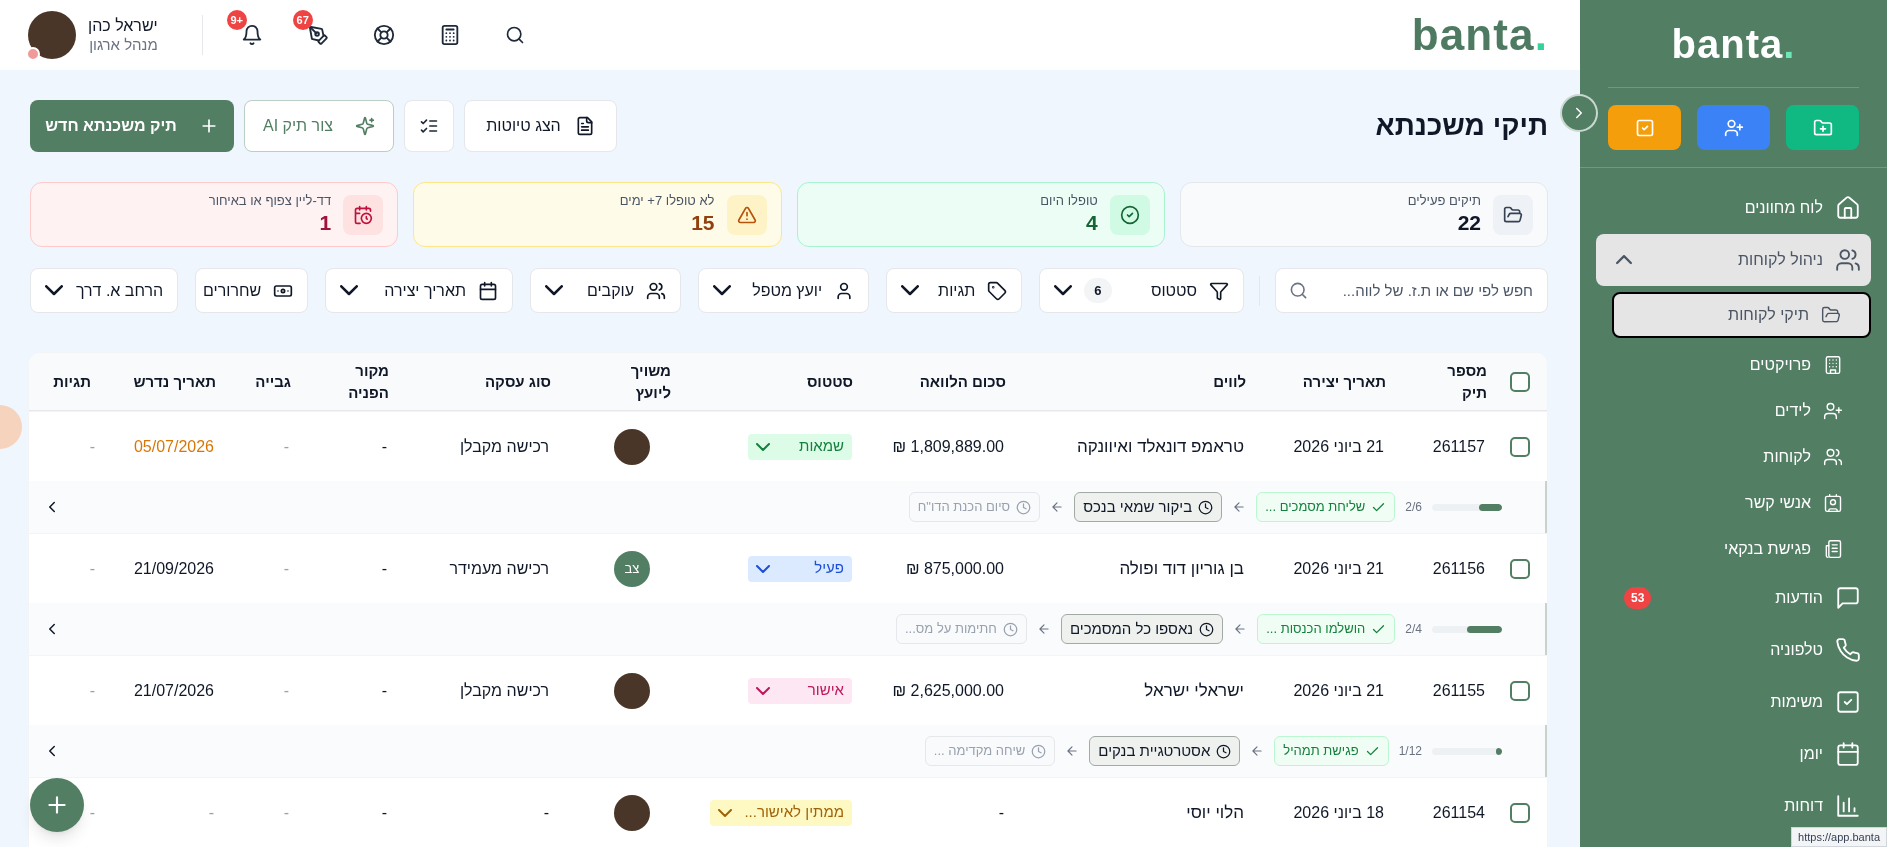  I want to click on document-icon, so click(1833, 549).